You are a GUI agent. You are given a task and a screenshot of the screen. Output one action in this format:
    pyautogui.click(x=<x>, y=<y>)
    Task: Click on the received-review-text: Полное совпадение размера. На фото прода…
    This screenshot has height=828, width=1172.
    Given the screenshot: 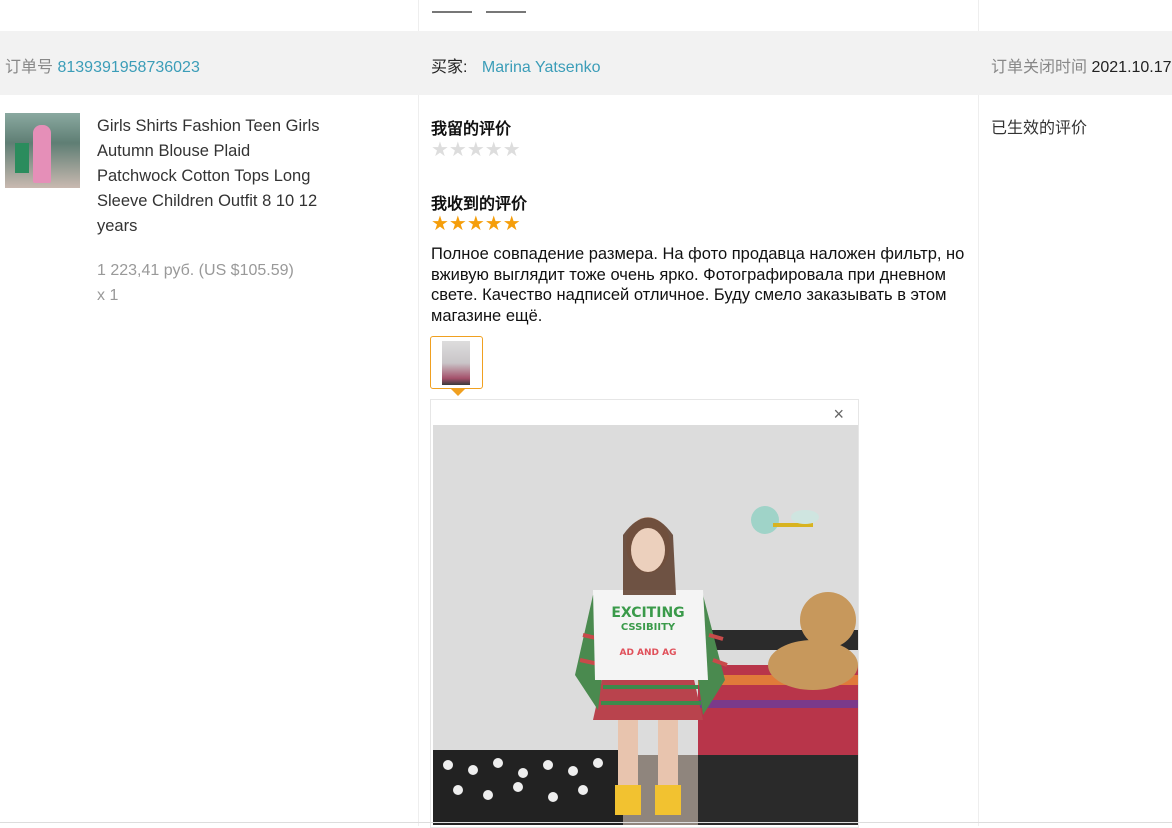 What is the action you would take?
    pyautogui.click(x=698, y=285)
    